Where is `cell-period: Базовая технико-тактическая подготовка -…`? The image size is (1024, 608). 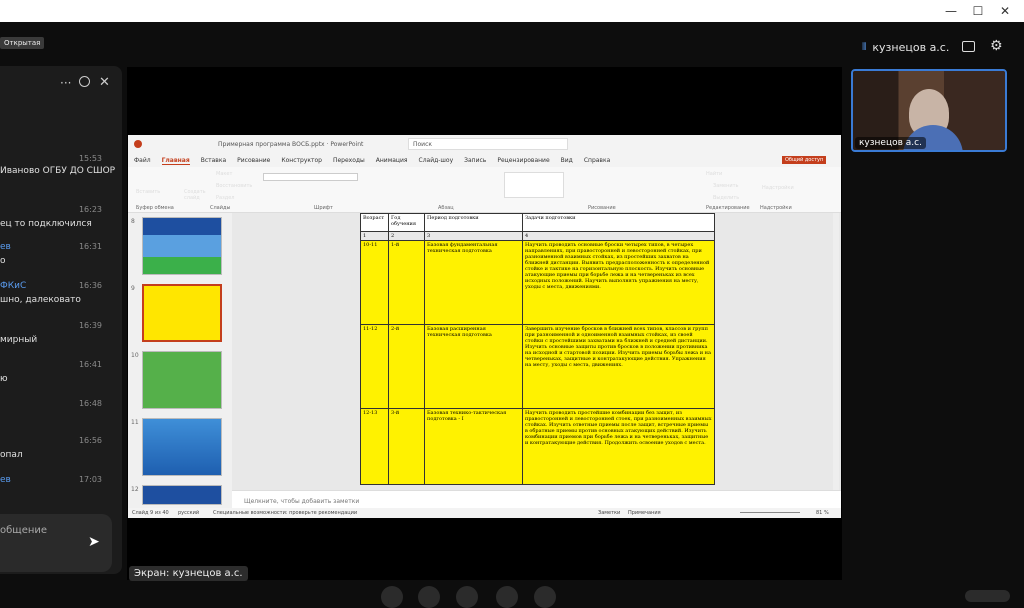 cell-period: Базовая технико-тактическая подготовка -… is located at coordinates (473, 446).